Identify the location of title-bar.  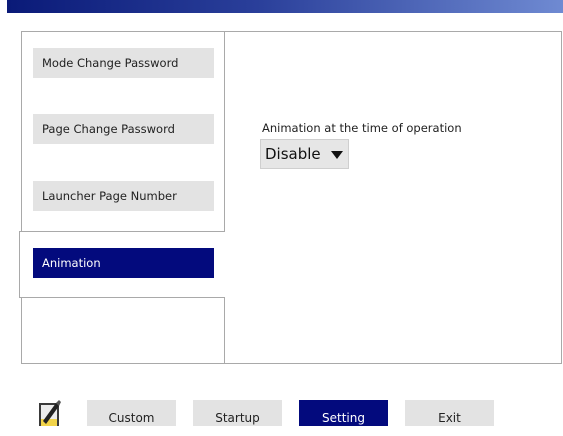
(285, 6).